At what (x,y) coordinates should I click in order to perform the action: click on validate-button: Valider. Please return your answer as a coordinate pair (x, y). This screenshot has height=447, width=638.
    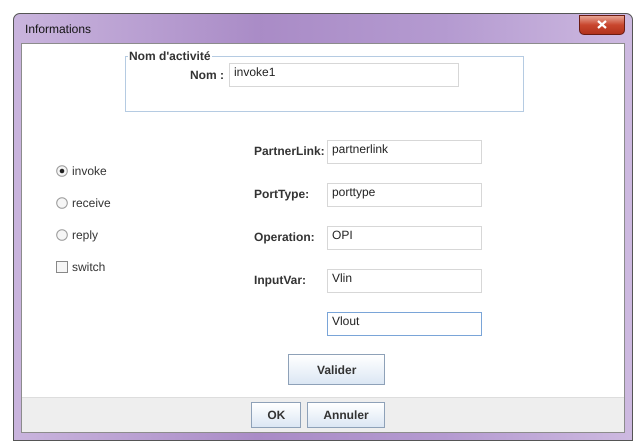
    Looking at the image, I should click on (337, 369).